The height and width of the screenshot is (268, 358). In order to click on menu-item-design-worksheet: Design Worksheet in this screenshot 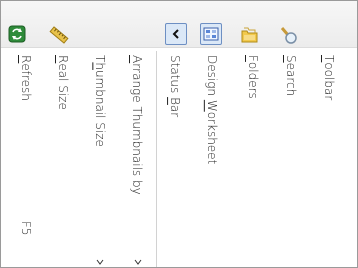, I will do `click(212, 161)`.